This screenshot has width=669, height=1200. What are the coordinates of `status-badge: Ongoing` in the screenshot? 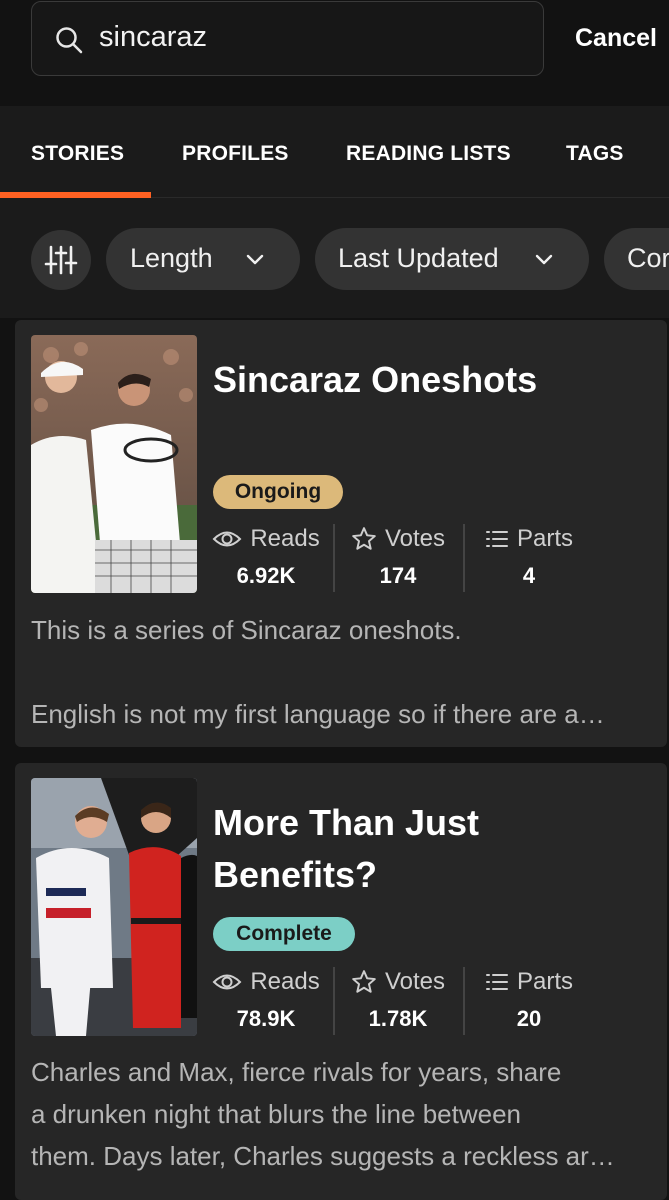 It's located at (278, 492).